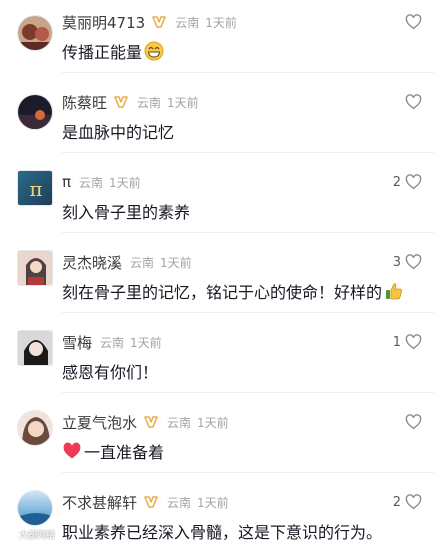  What do you see at coordinates (77, 342) in the screenshot?
I see `username: 雪梅` at bounding box center [77, 342].